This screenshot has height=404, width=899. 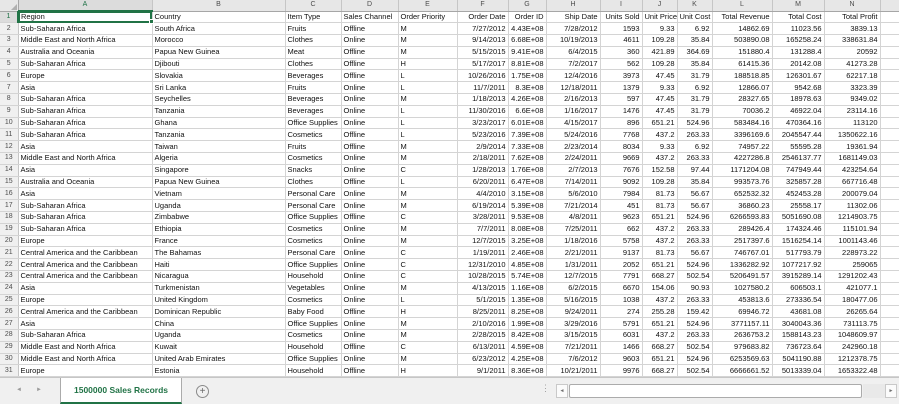 I want to click on cell-C19: Cosmetics, so click(x=313, y=229).